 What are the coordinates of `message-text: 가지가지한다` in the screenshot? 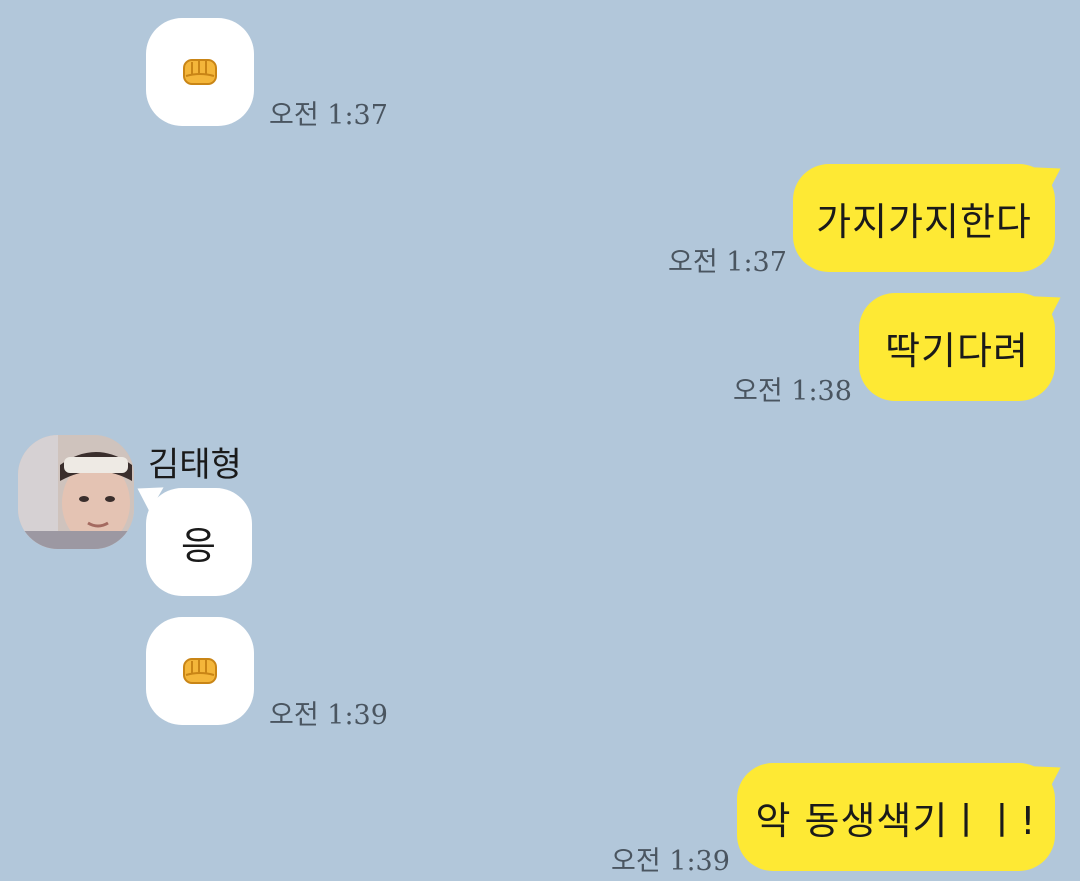 It's located at (924, 221).